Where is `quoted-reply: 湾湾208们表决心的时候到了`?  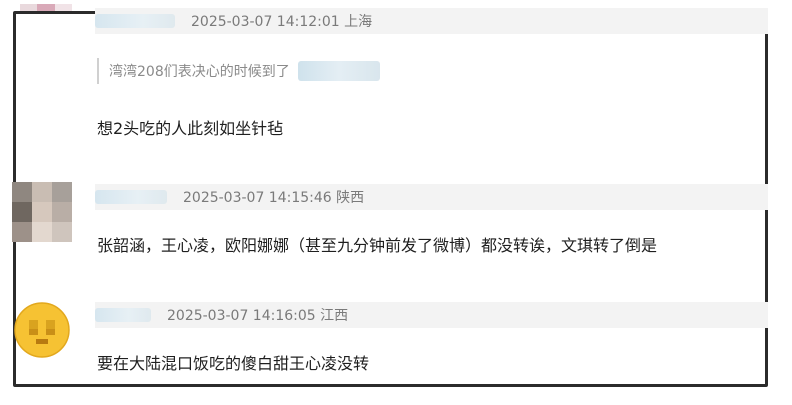 quoted-reply: 湾湾208们表决心的时候到了 is located at coordinates (238, 71).